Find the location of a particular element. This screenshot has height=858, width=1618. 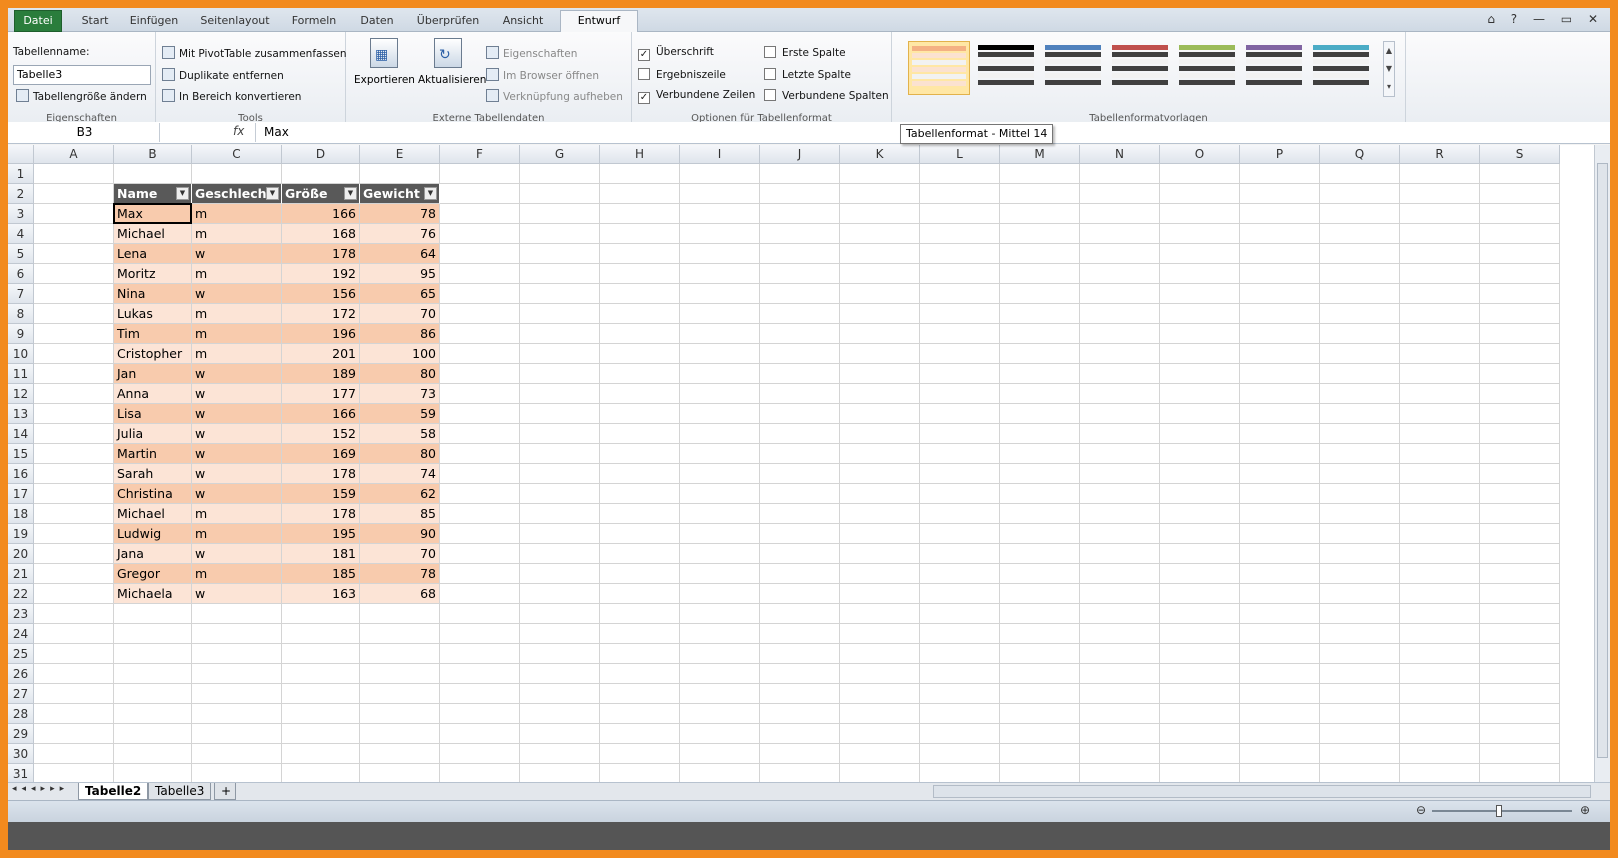

row-header: 5 is located at coordinates (21, 254).